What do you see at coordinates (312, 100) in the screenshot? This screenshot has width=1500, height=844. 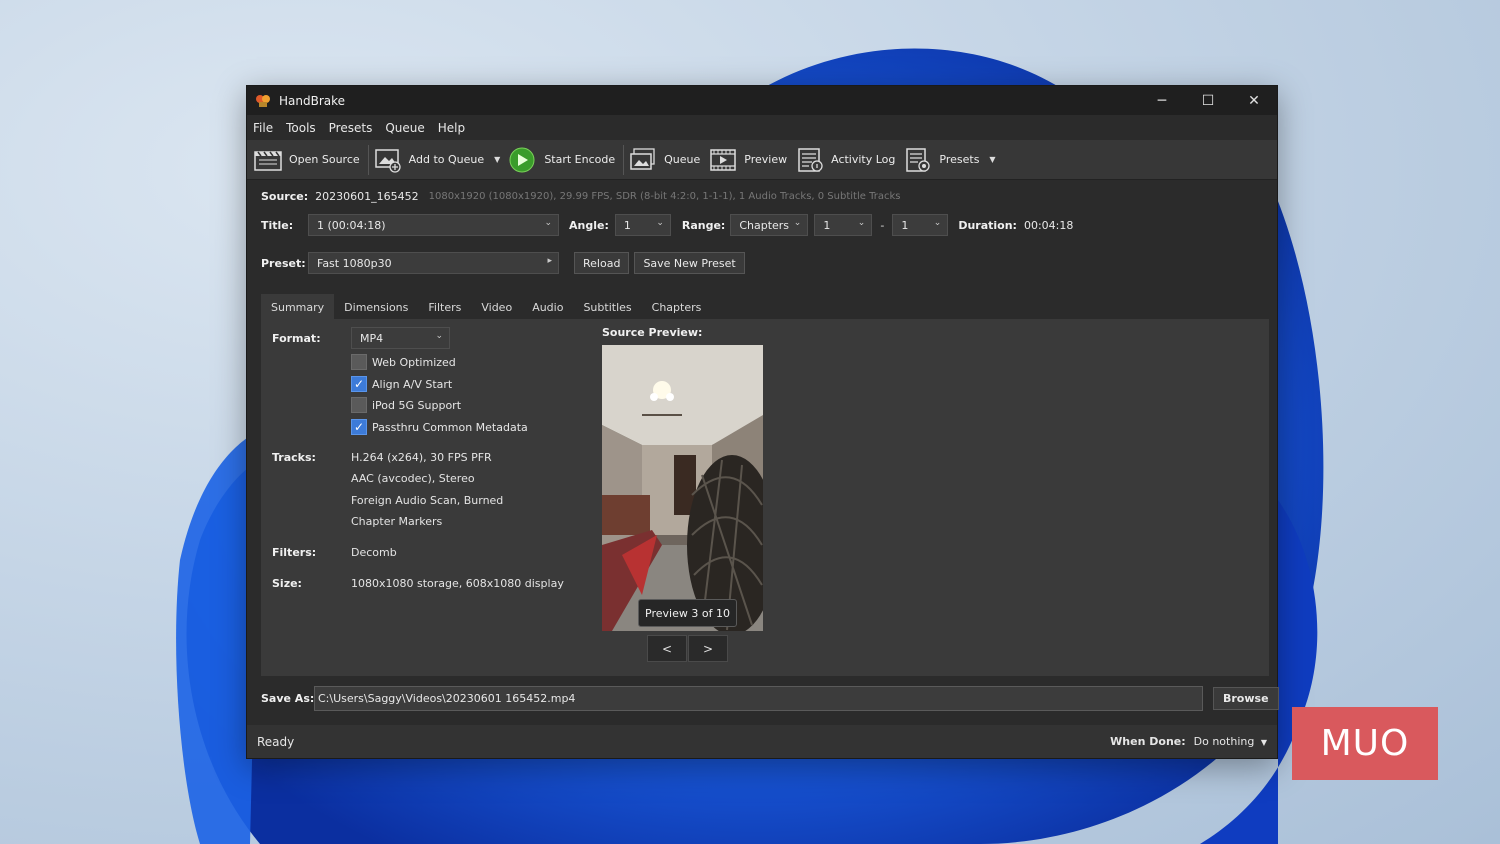 I see `window-title: HandBrake` at bounding box center [312, 100].